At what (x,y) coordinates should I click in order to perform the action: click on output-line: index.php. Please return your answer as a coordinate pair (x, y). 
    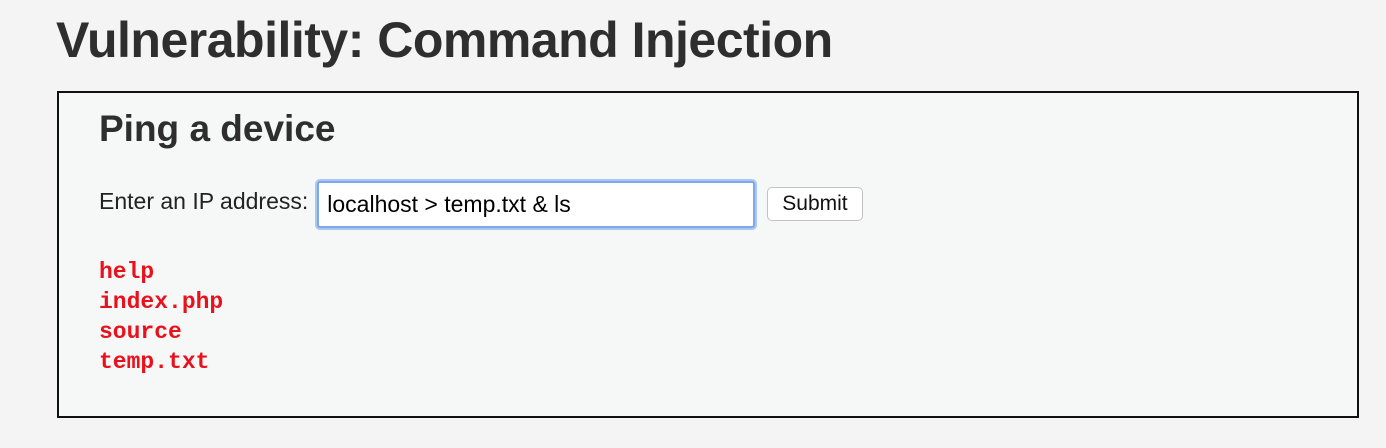
    Looking at the image, I should click on (161, 302).